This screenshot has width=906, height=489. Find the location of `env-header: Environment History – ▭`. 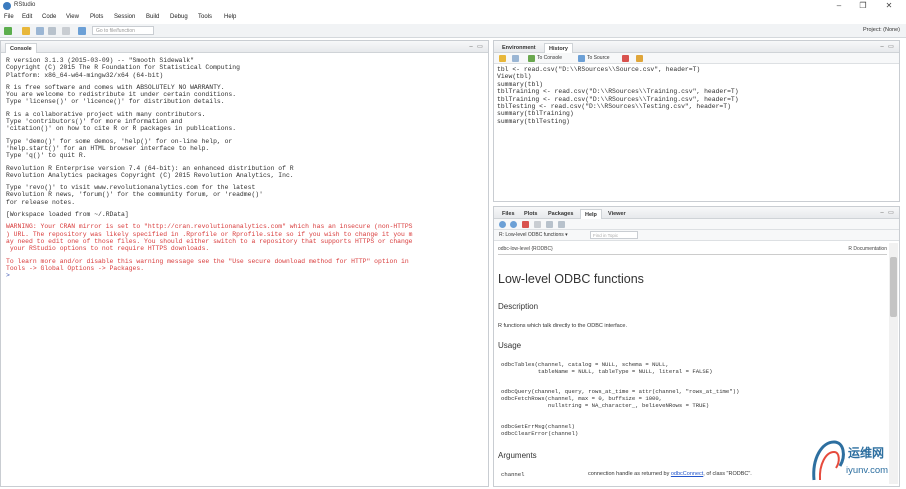

env-header: Environment History – ▭ is located at coordinates (696, 47).